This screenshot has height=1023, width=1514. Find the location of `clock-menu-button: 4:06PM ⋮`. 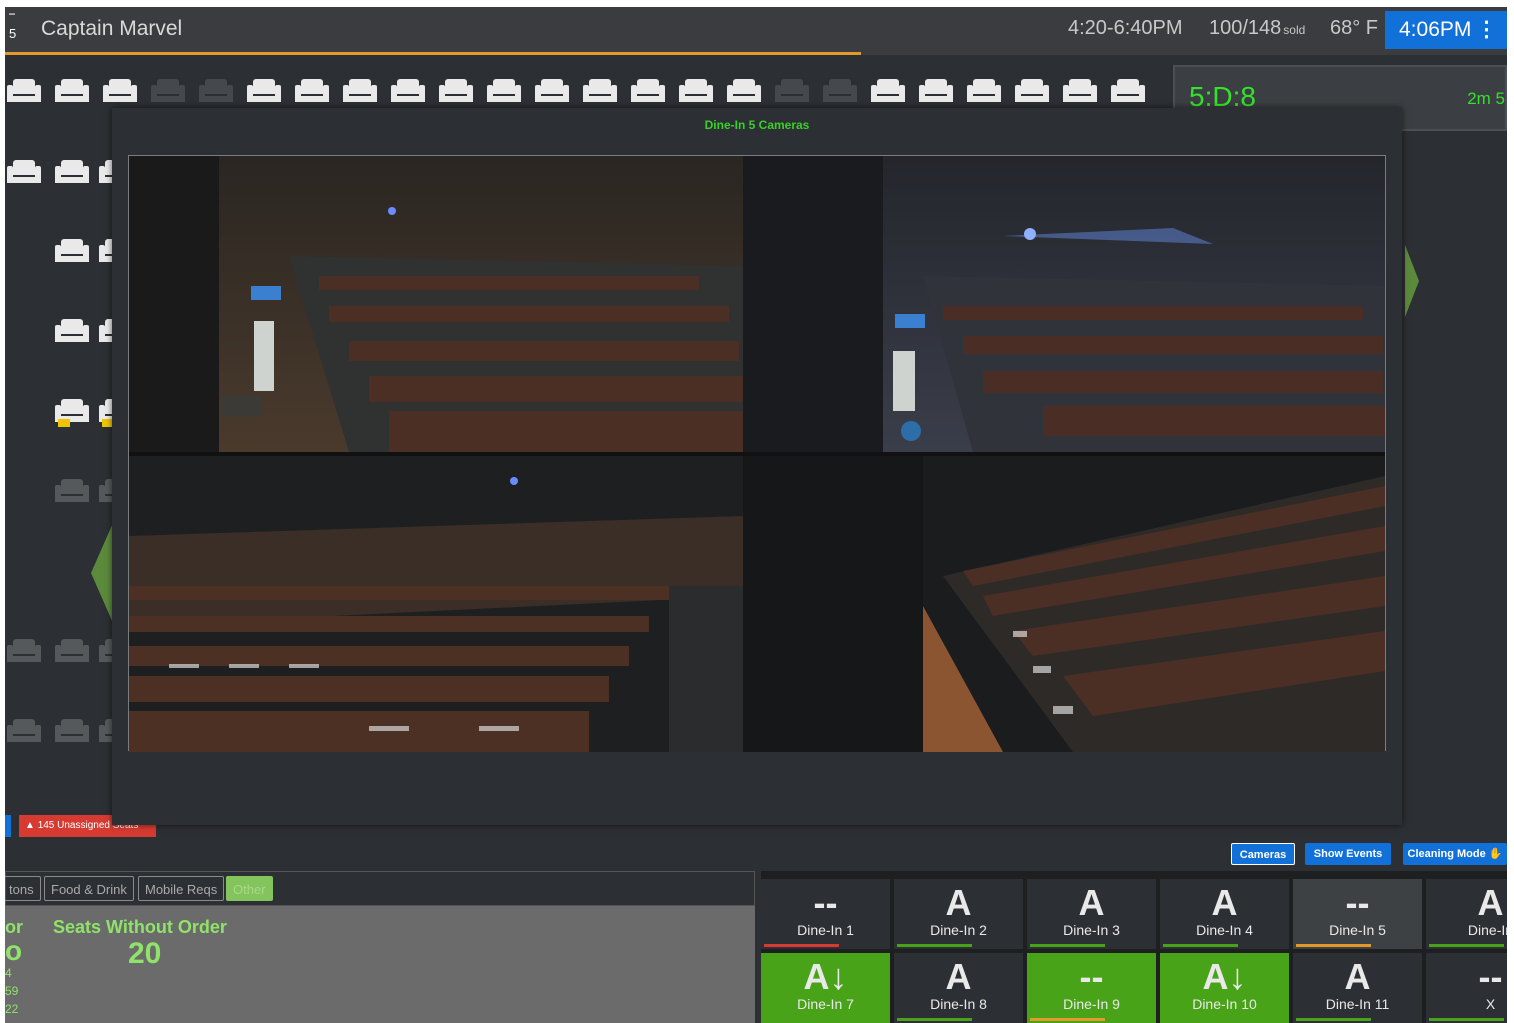

clock-menu-button: 4:06PM ⋮ is located at coordinates (1446, 30).